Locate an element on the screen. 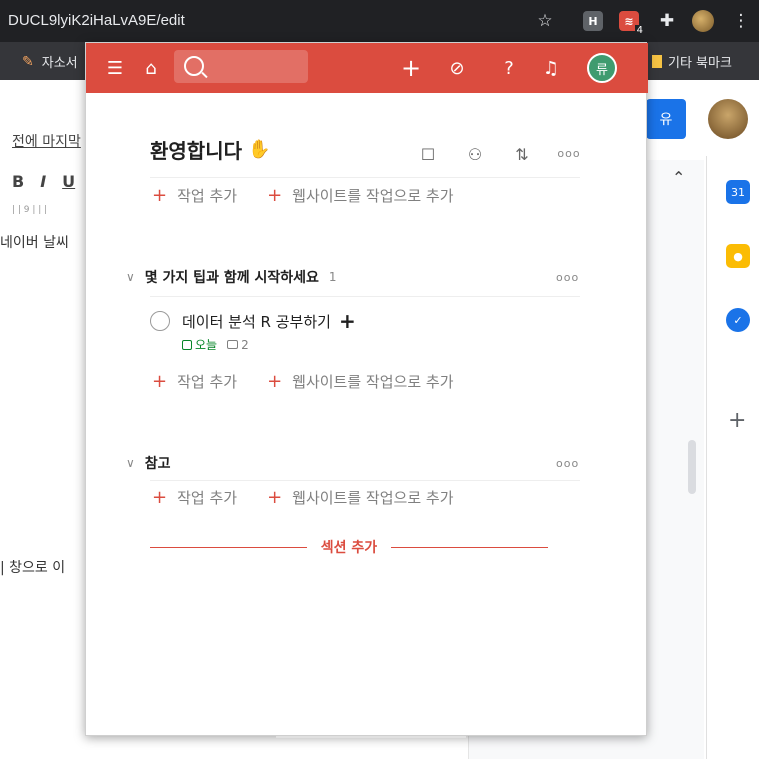 The image size is (759, 759). section-count: 1 is located at coordinates (332, 277).